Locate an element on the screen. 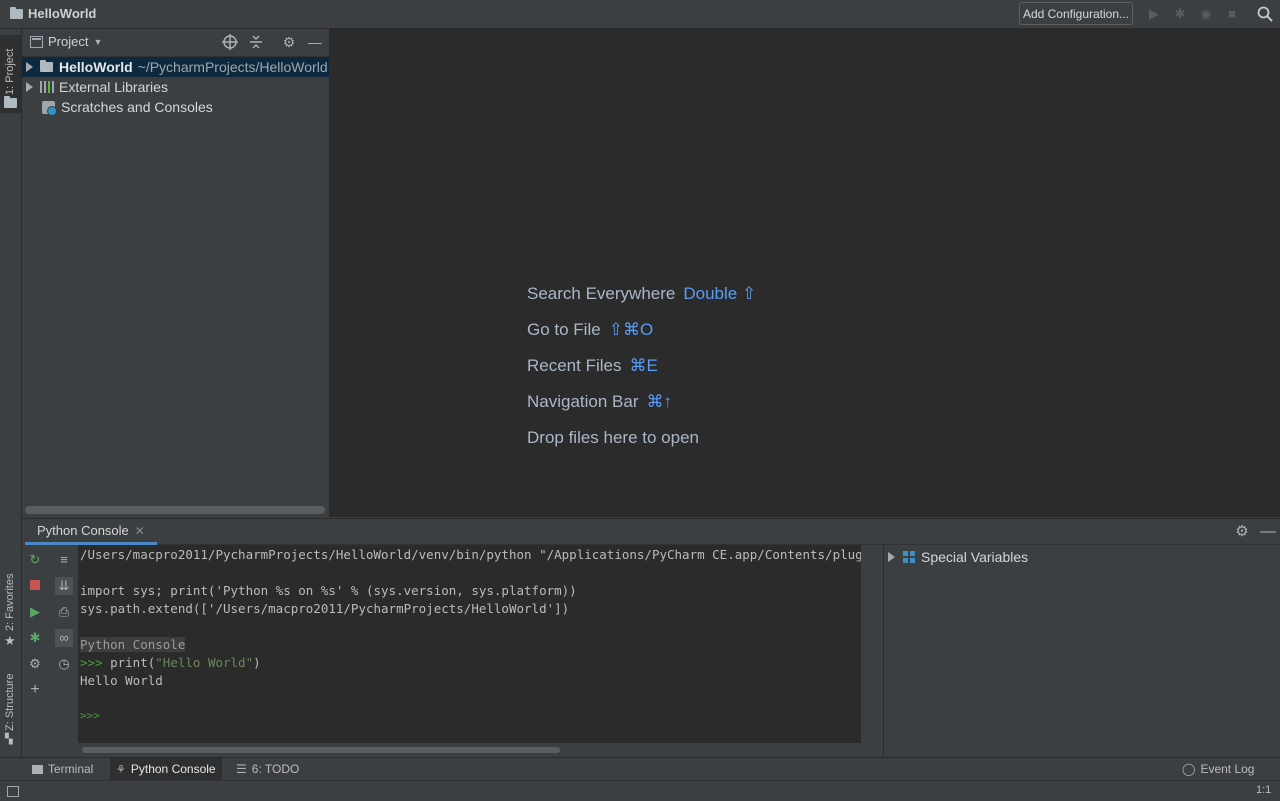 This screenshot has height=801, width=1280. hint-label: Go to File is located at coordinates (564, 329).